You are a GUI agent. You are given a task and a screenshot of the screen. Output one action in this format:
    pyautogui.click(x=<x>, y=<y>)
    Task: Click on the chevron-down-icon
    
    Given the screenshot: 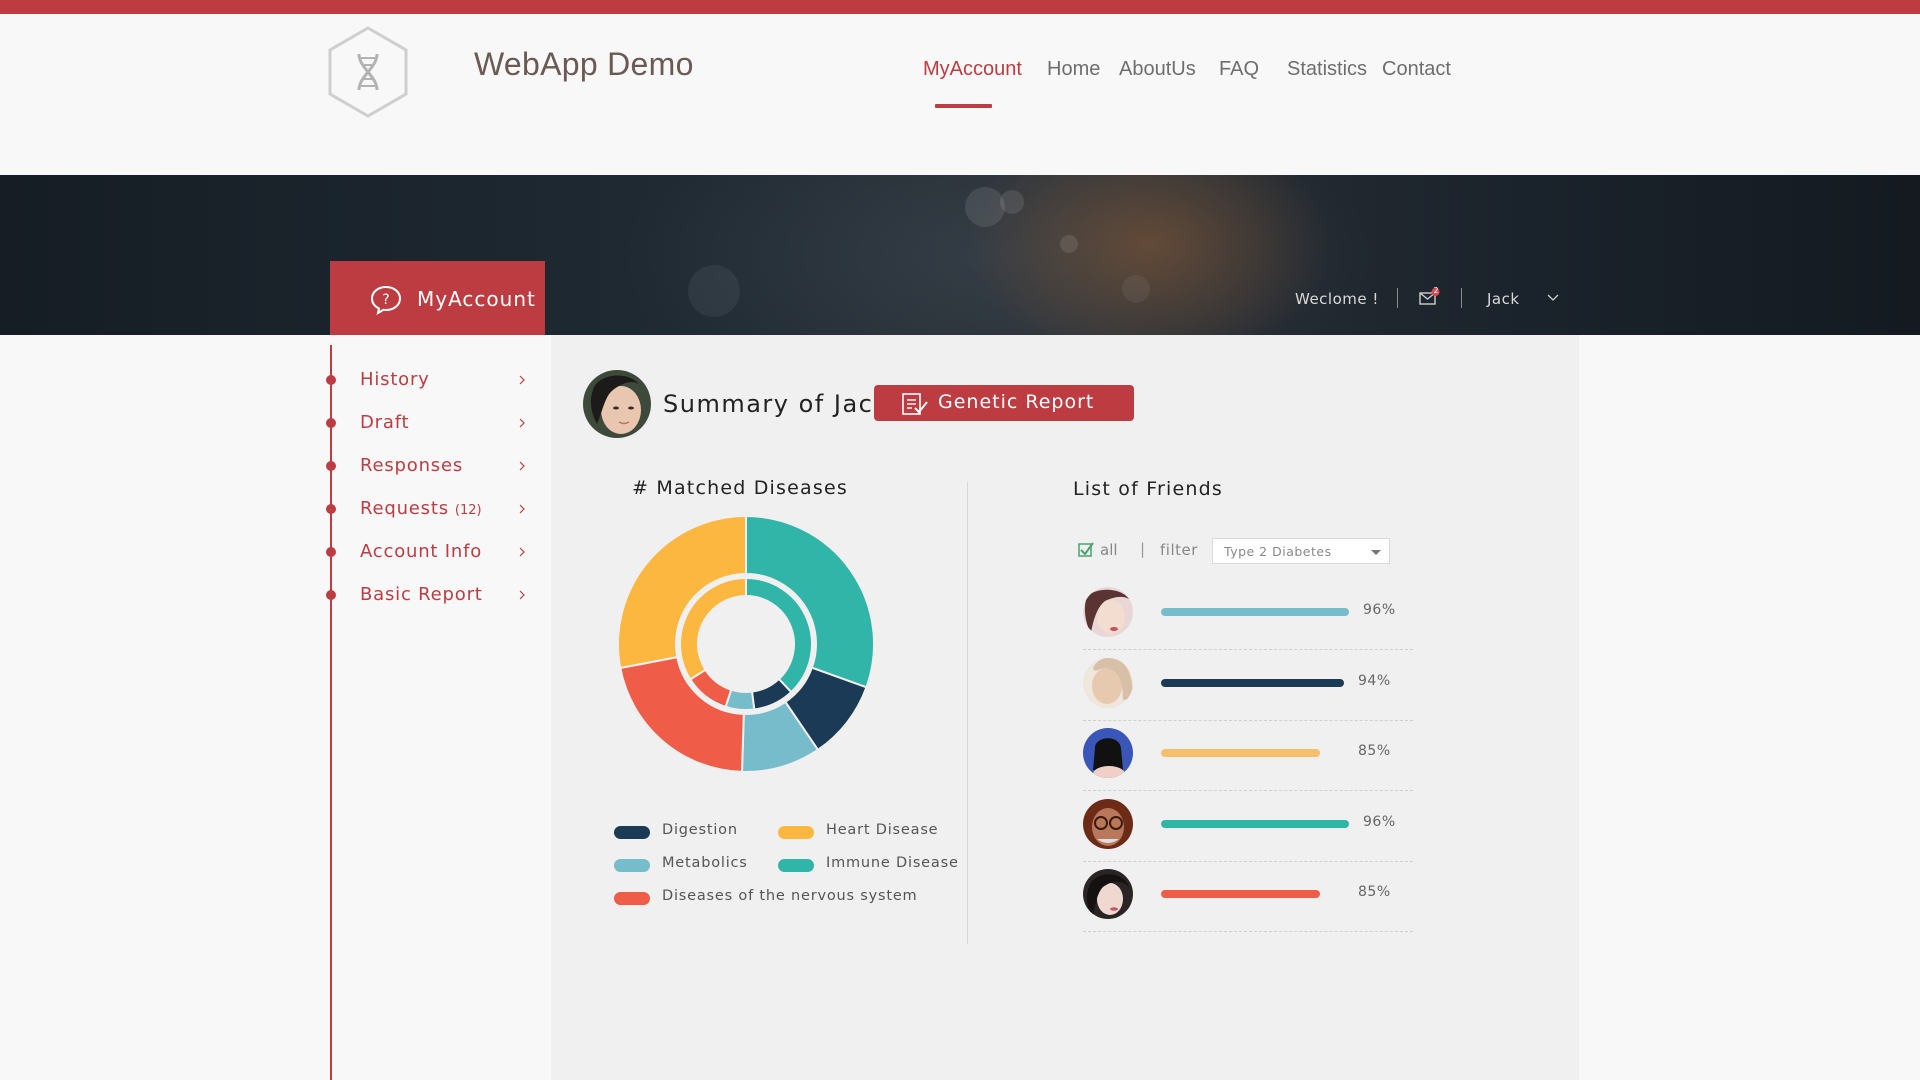 What is the action you would take?
    pyautogui.click(x=1553, y=297)
    